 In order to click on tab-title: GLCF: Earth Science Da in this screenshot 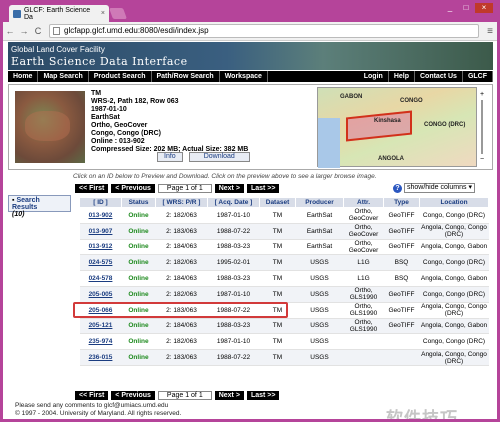, I will do `click(57, 13)`.